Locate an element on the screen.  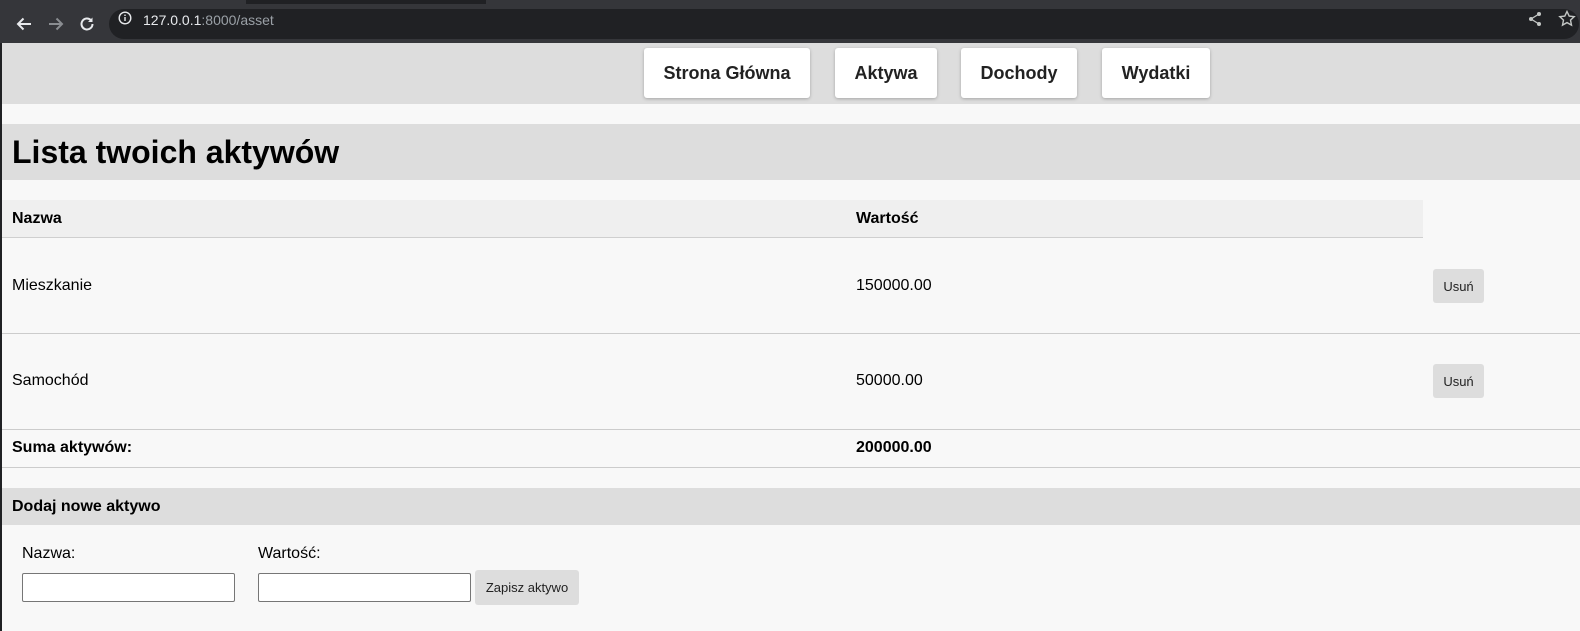
asset-name-cell: Mieszkanie is located at coordinates (52, 285).